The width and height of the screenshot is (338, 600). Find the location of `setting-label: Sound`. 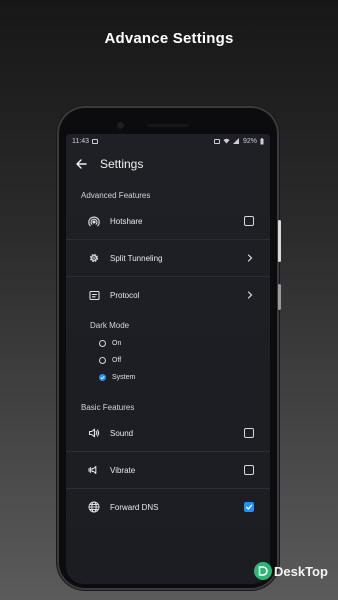

setting-label: Sound is located at coordinates (122, 433).